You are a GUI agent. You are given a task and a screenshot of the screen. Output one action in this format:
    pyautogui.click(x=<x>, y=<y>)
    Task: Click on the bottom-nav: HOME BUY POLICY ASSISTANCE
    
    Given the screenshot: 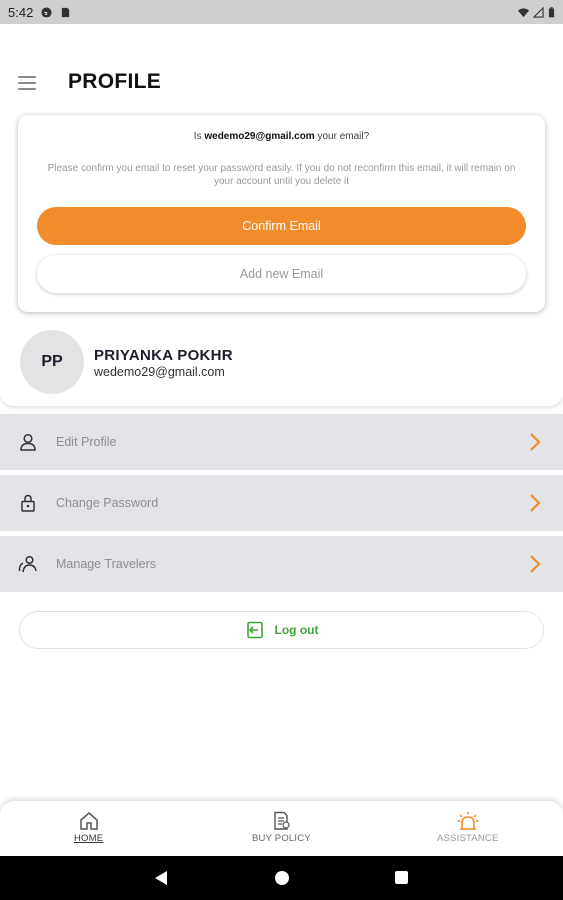 What is the action you would take?
    pyautogui.click(x=281, y=828)
    